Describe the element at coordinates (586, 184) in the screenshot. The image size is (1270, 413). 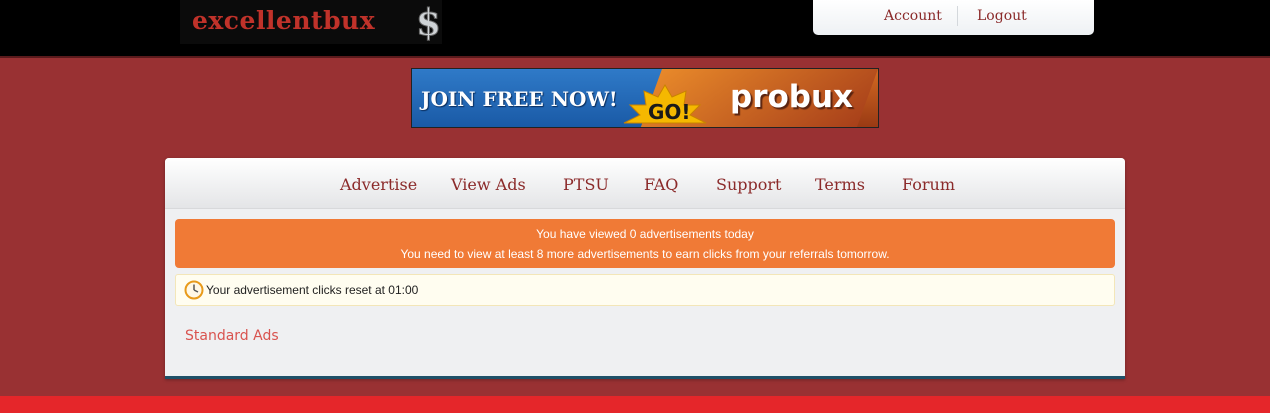
I see `nav-item-ptsu: PTSU` at that location.